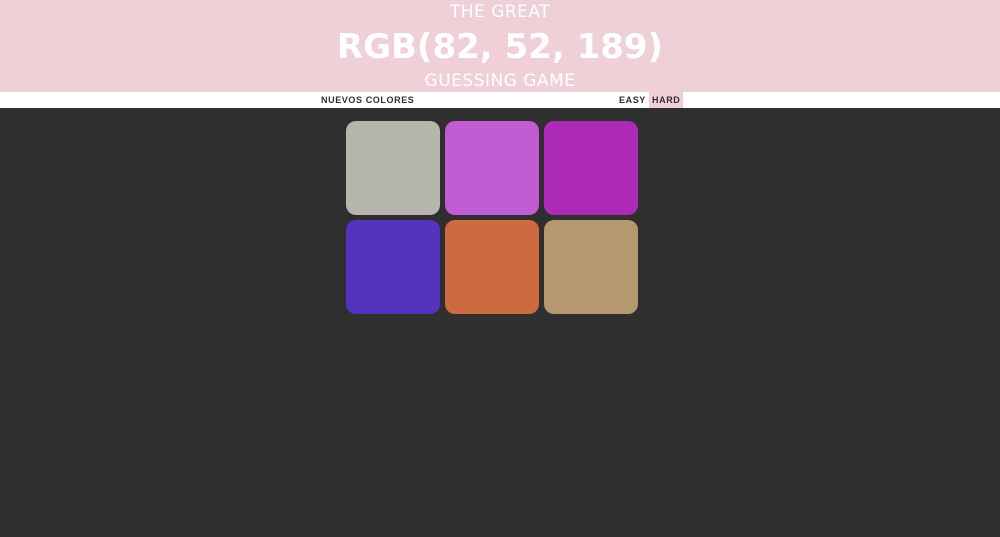  What do you see at coordinates (500, 100) in the screenshot?
I see `control-stripe: NUEVOS COLORES EASY HARD` at bounding box center [500, 100].